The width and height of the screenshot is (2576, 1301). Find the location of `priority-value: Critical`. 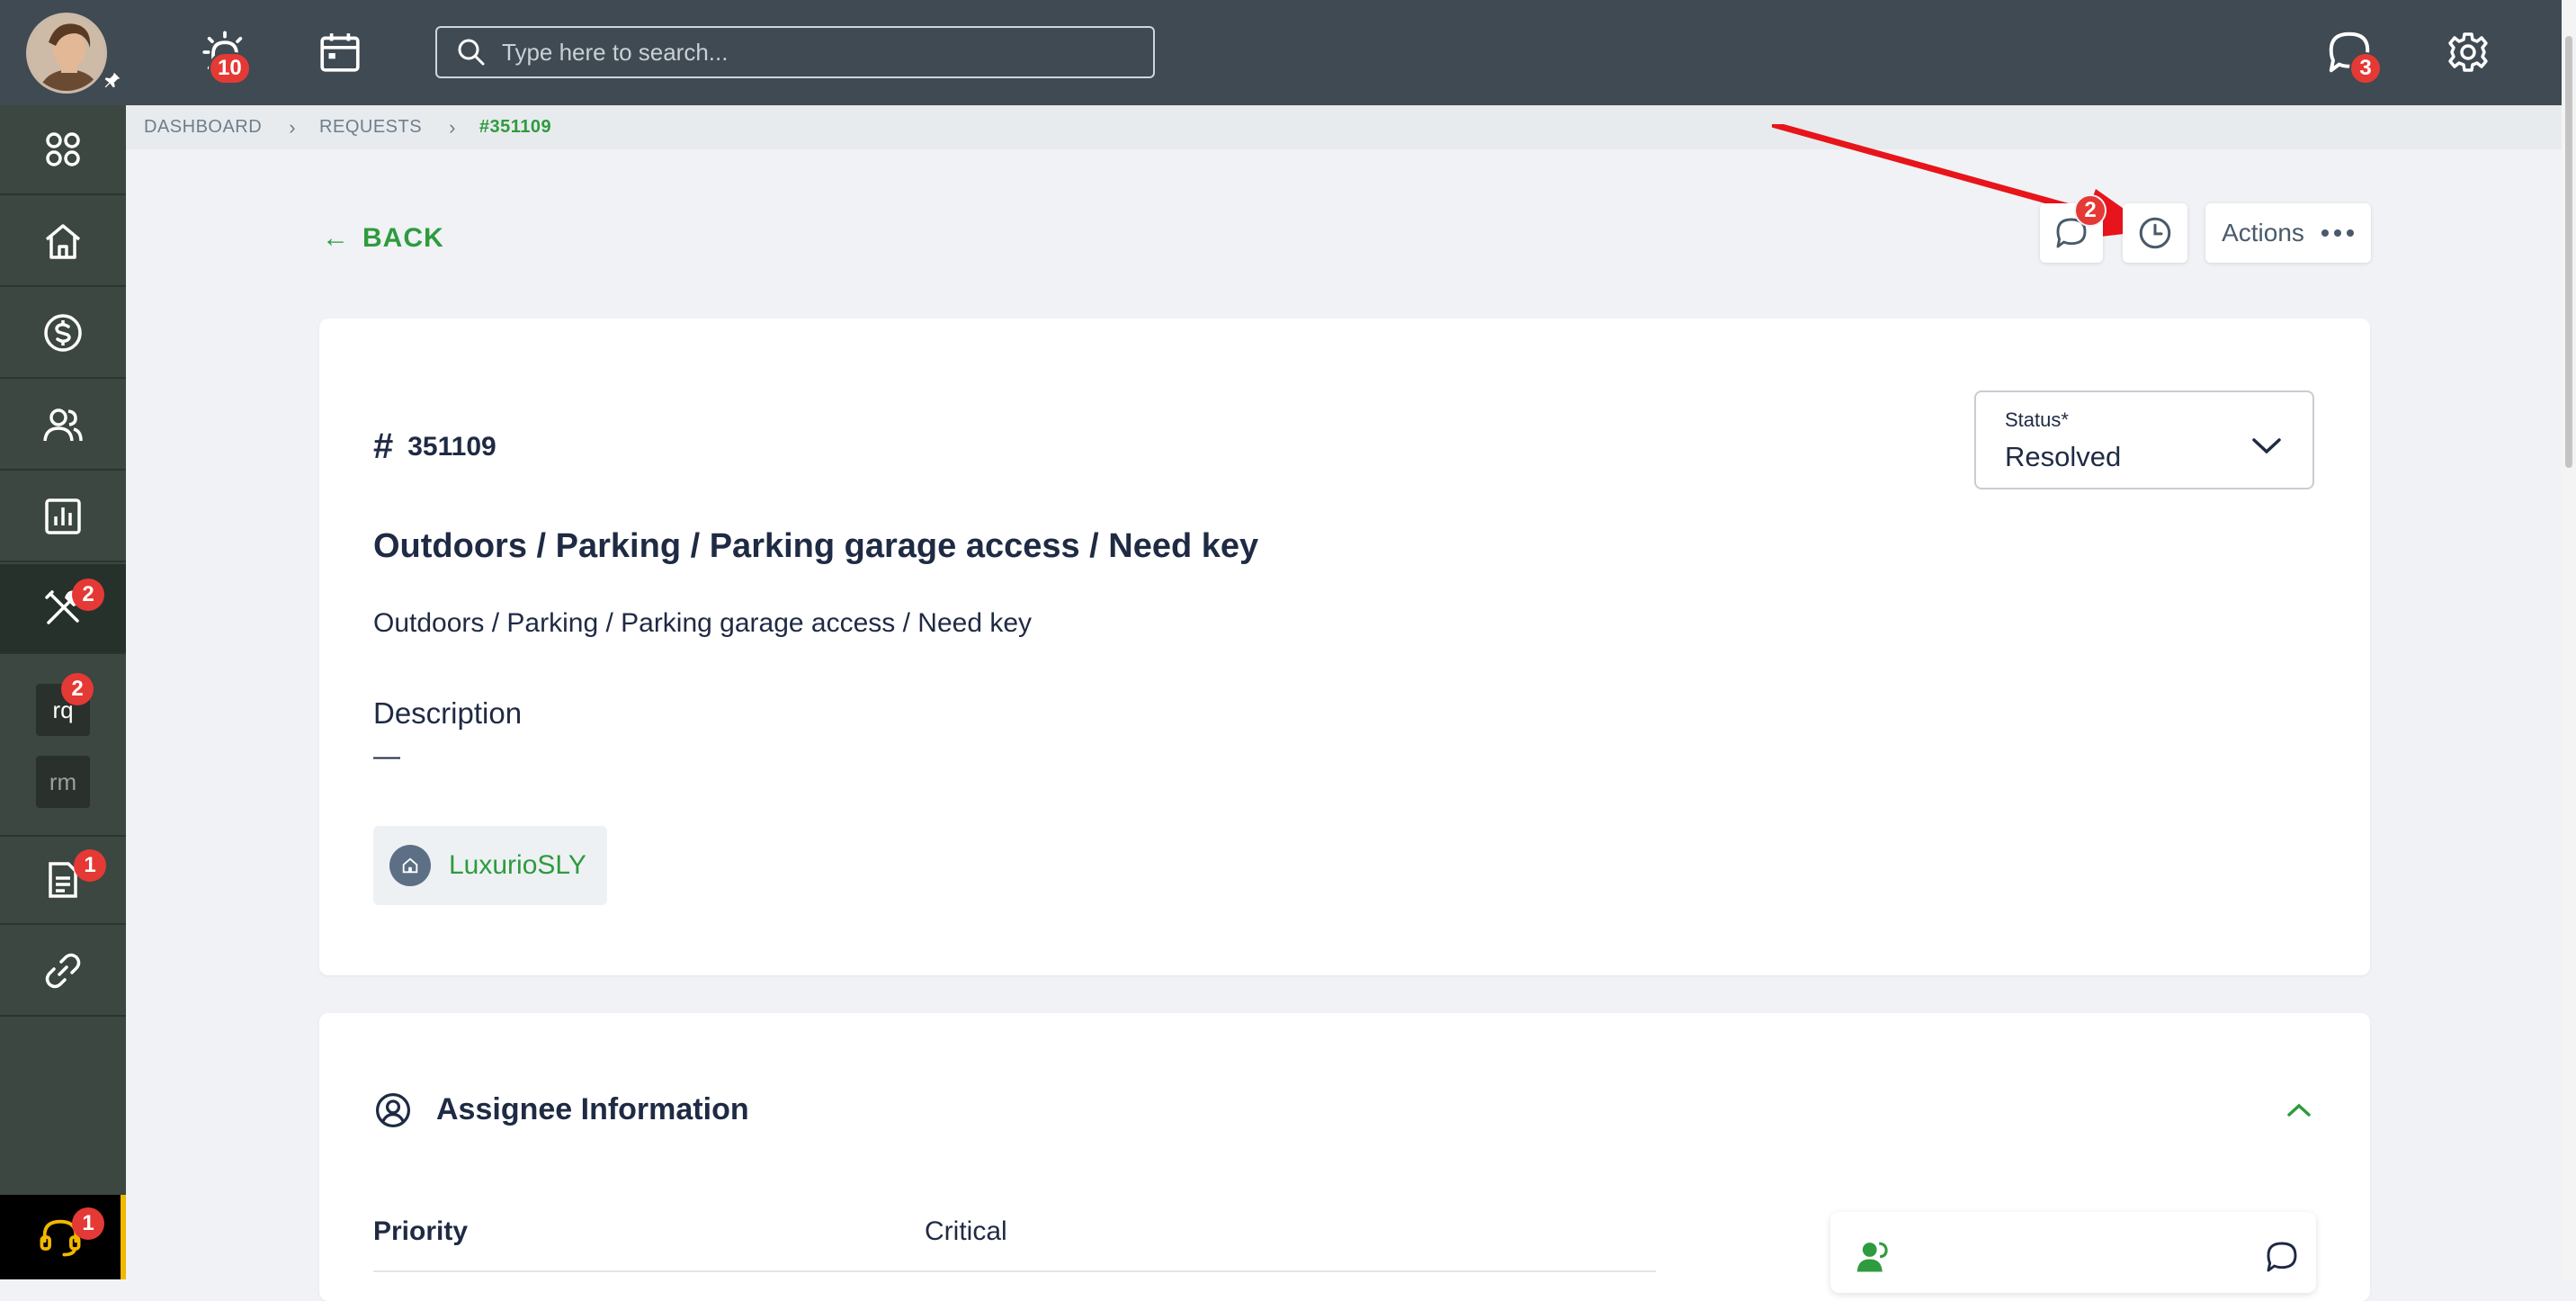

priority-value: Critical is located at coordinates (966, 1231).